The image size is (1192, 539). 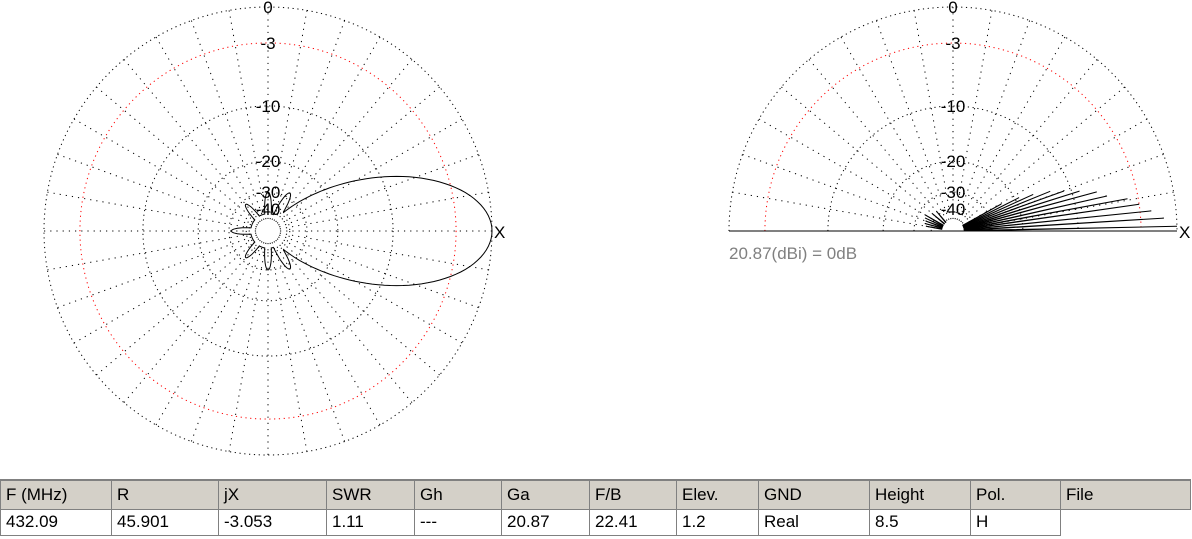 What do you see at coordinates (272, 494) in the screenshot?
I see `header-jx: jX` at bounding box center [272, 494].